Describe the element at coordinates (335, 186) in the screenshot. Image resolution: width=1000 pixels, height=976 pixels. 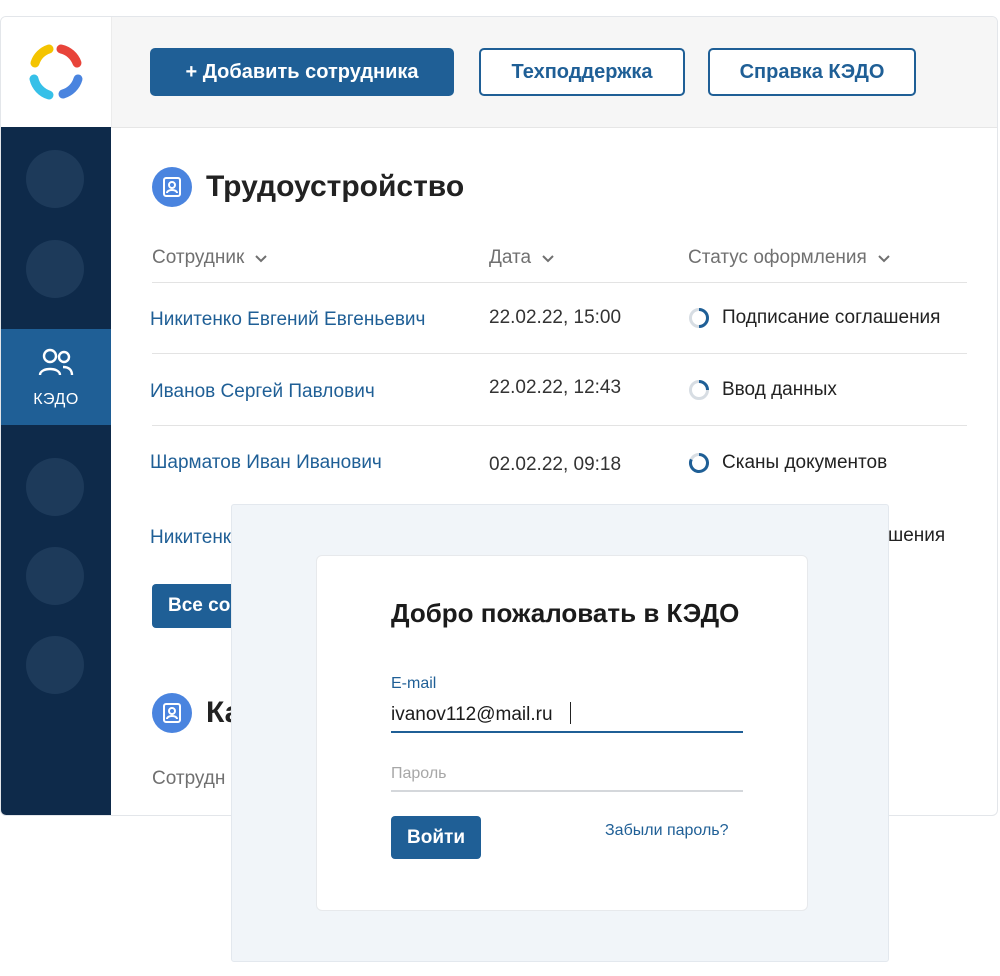
I see `page-title: Трудоустройство` at that location.